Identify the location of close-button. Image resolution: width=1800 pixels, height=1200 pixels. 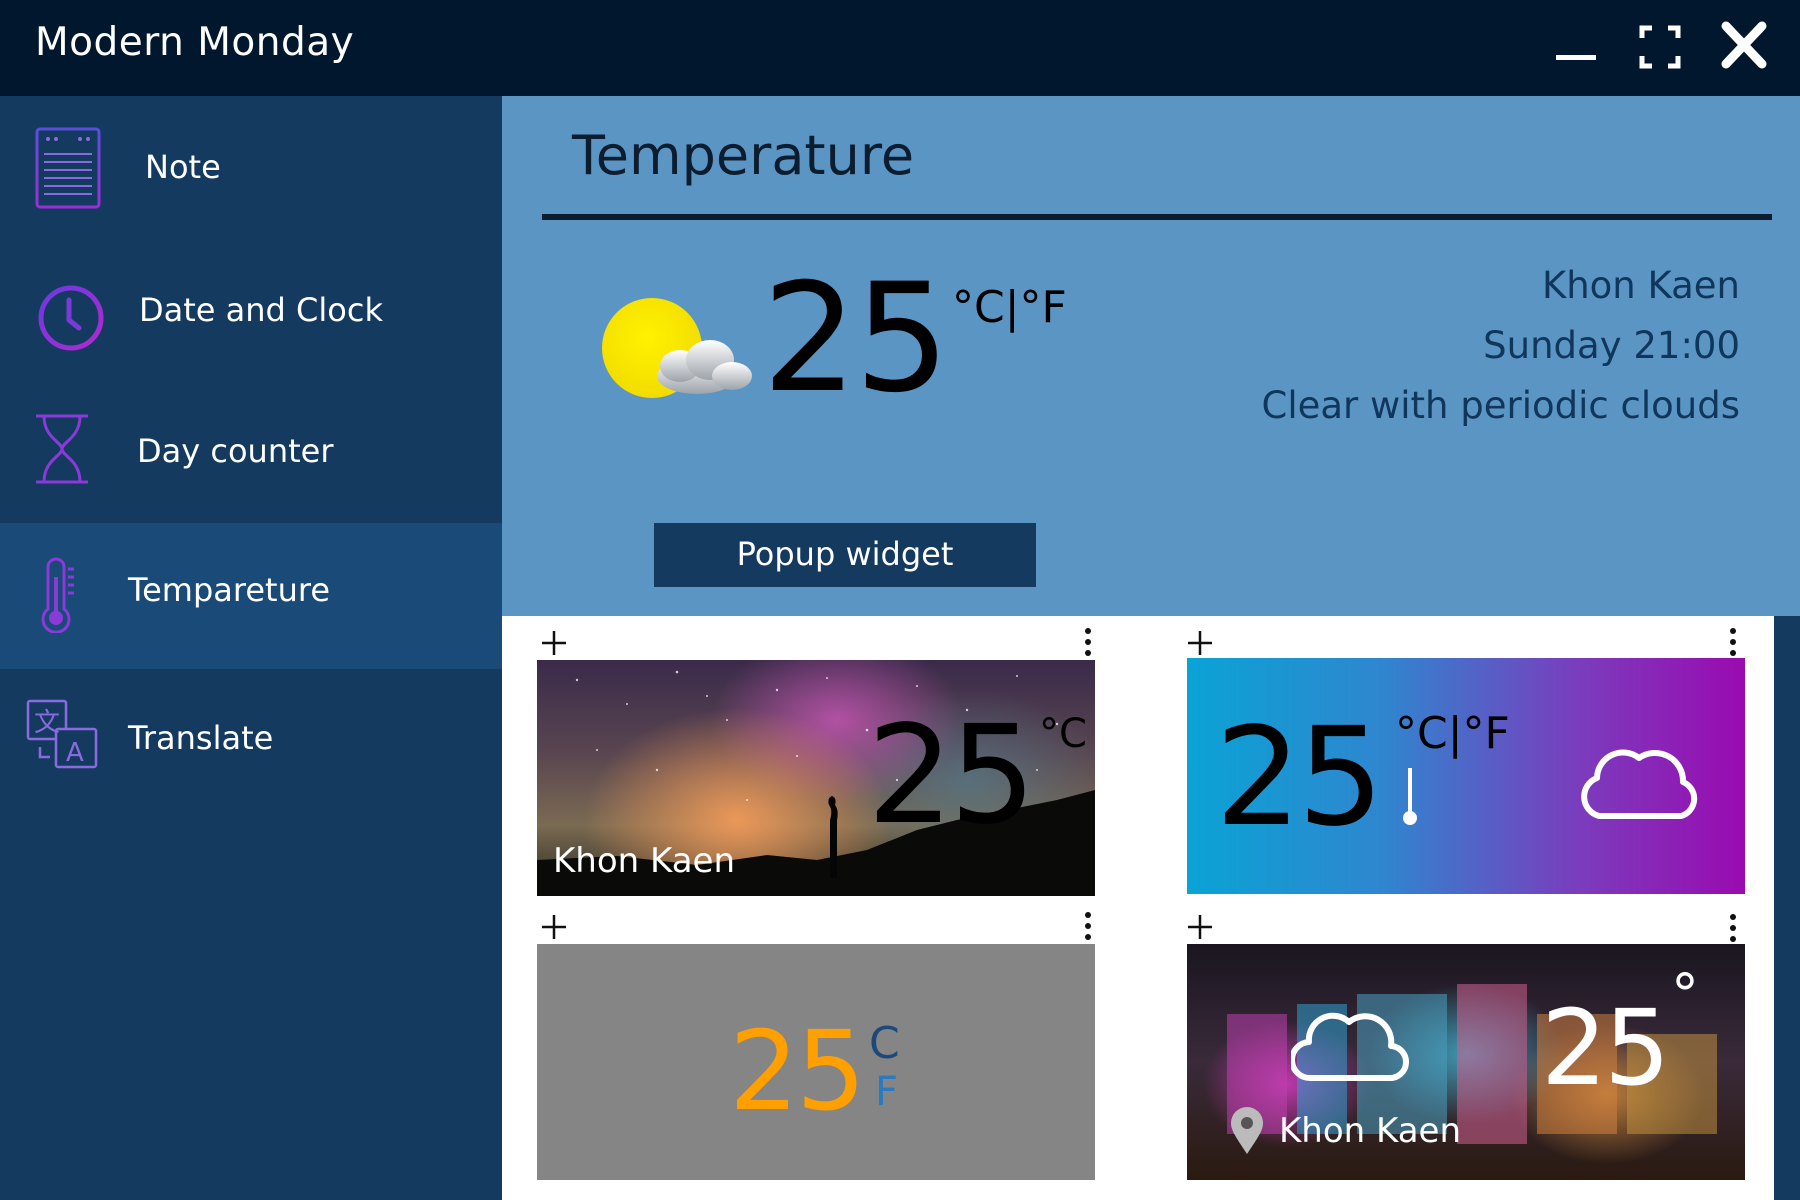
(1744, 48).